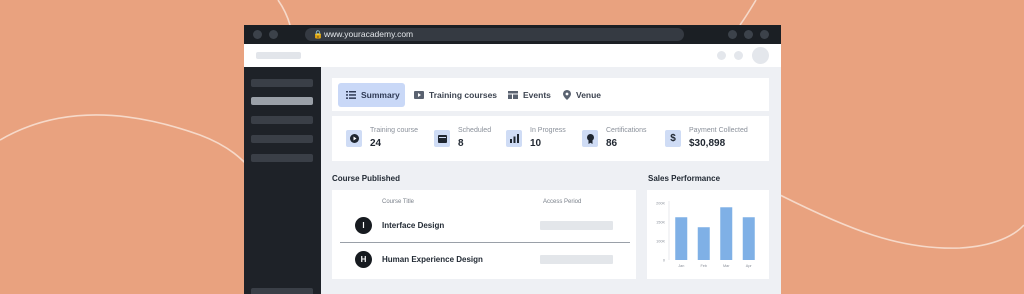 The width and height of the screenshot is (1024, 294). I want to click on notification-icon, so click(721, 55).